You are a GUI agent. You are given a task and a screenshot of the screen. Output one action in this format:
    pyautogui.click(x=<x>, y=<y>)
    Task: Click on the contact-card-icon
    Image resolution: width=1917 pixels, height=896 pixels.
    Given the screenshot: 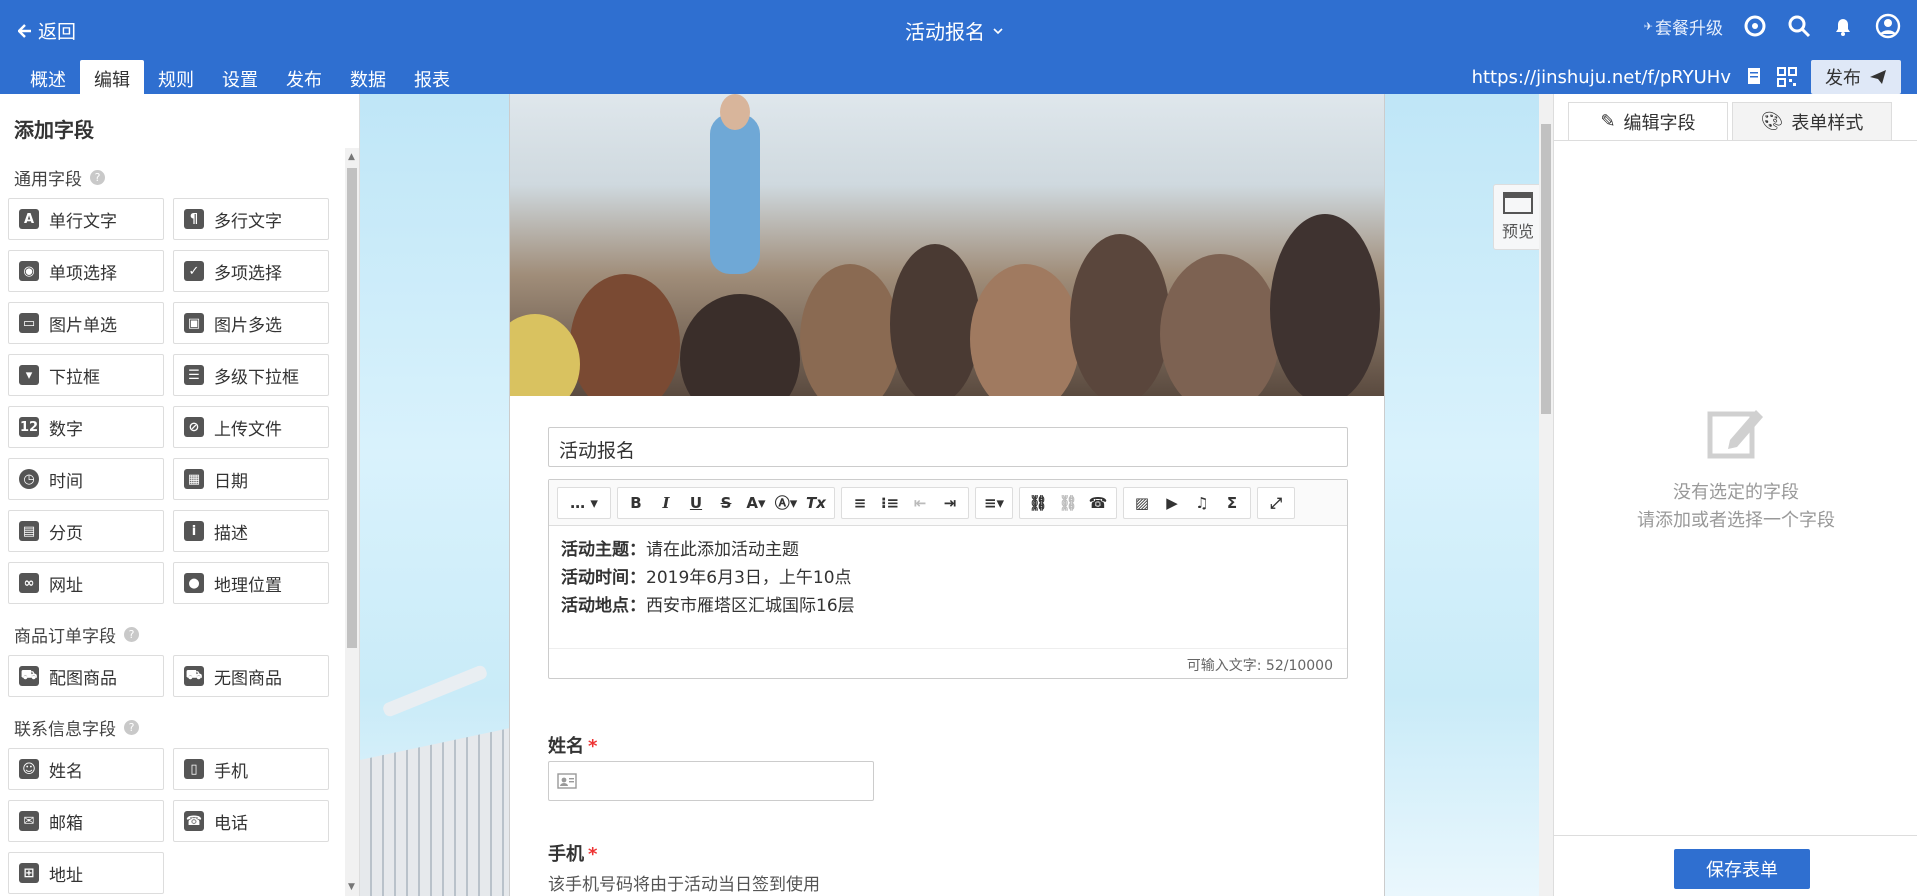 What is the action you would take?
    pyautogui.click(x=567, y=781)
    